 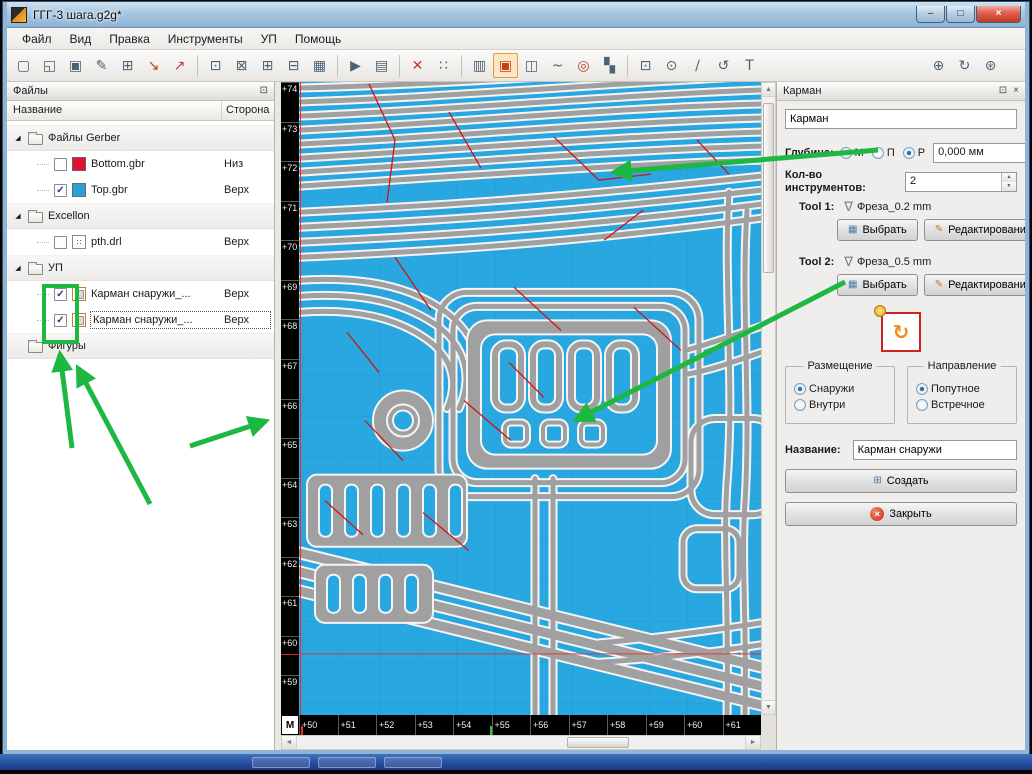 I want to click on tree-item-pth-drl: ∷ pth.drl Верх, so click(x=140, y=242).